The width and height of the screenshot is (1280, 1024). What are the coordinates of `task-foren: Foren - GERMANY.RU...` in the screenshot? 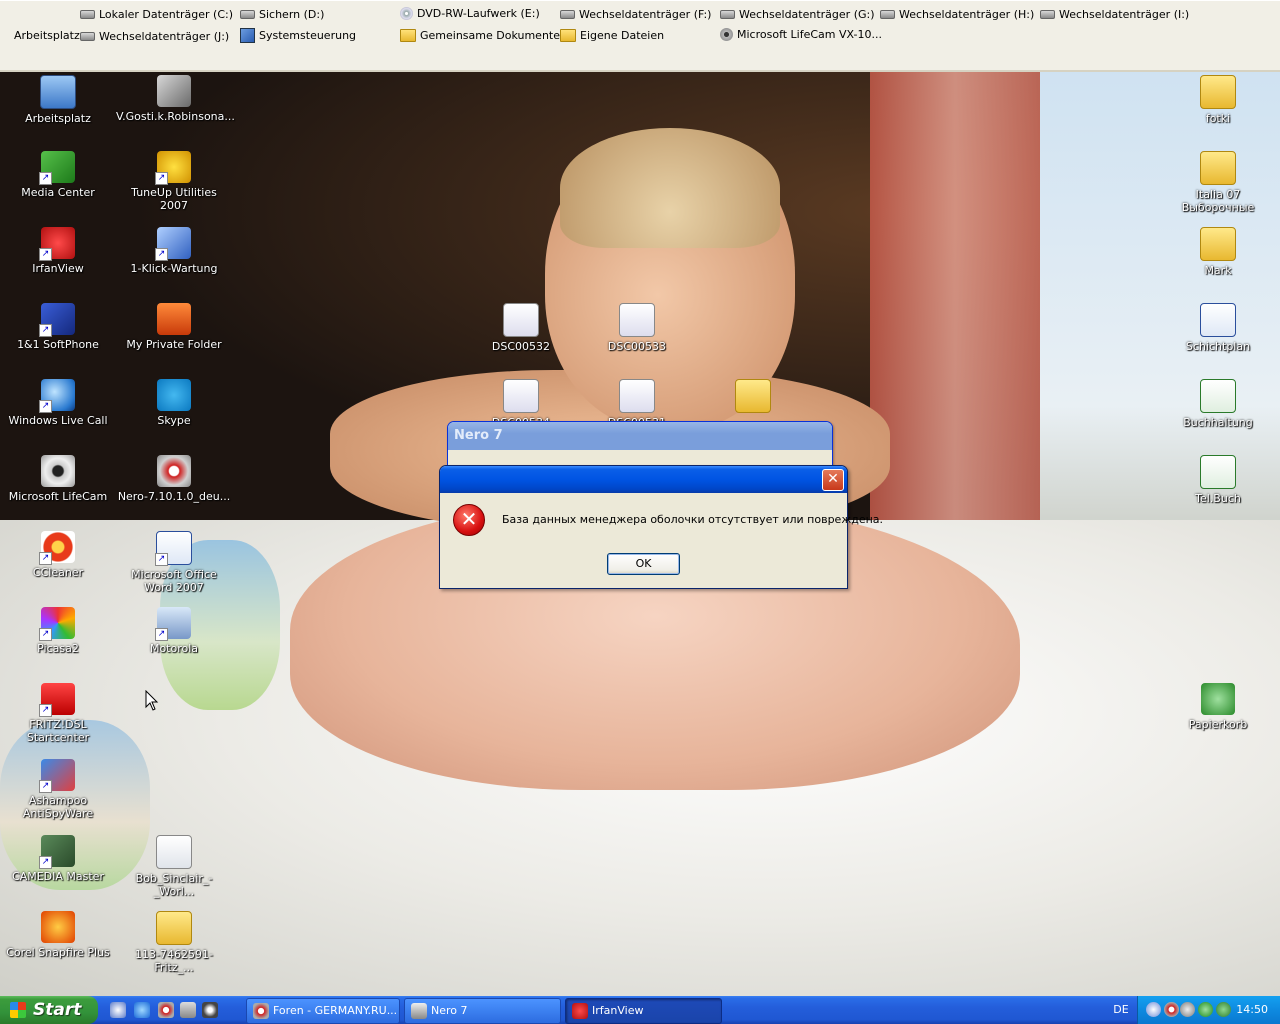 It's located at (323, 1011).